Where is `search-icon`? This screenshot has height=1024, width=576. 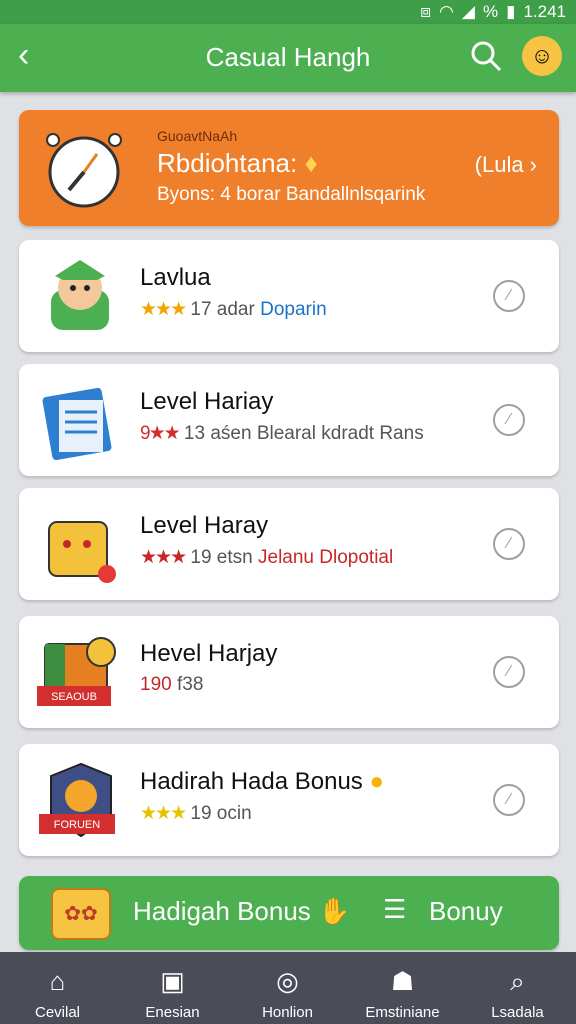
search-icon is located at coordinates (486, 56).